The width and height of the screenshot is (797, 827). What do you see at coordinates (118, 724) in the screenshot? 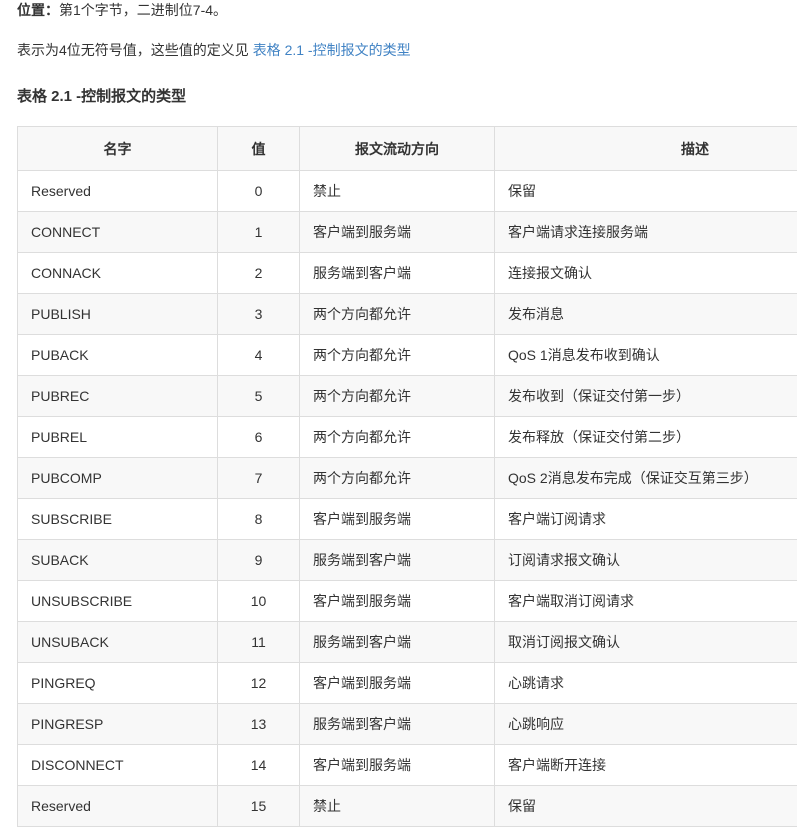
I see `cell-name: PINGRESP` at bounding box center [118, 724].